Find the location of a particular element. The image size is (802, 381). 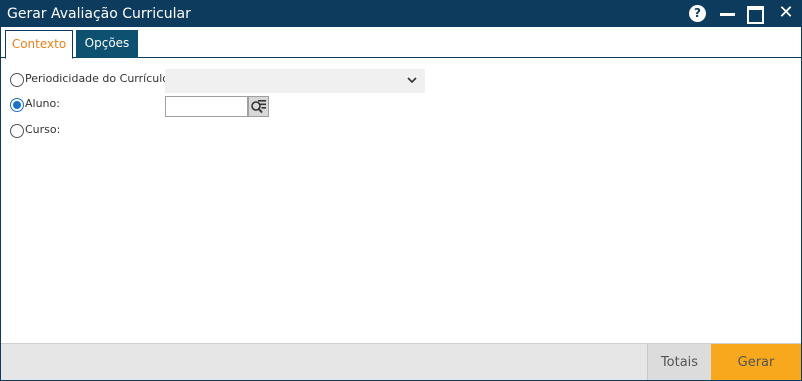

minimize-icon is located at coordinates (727, 14).